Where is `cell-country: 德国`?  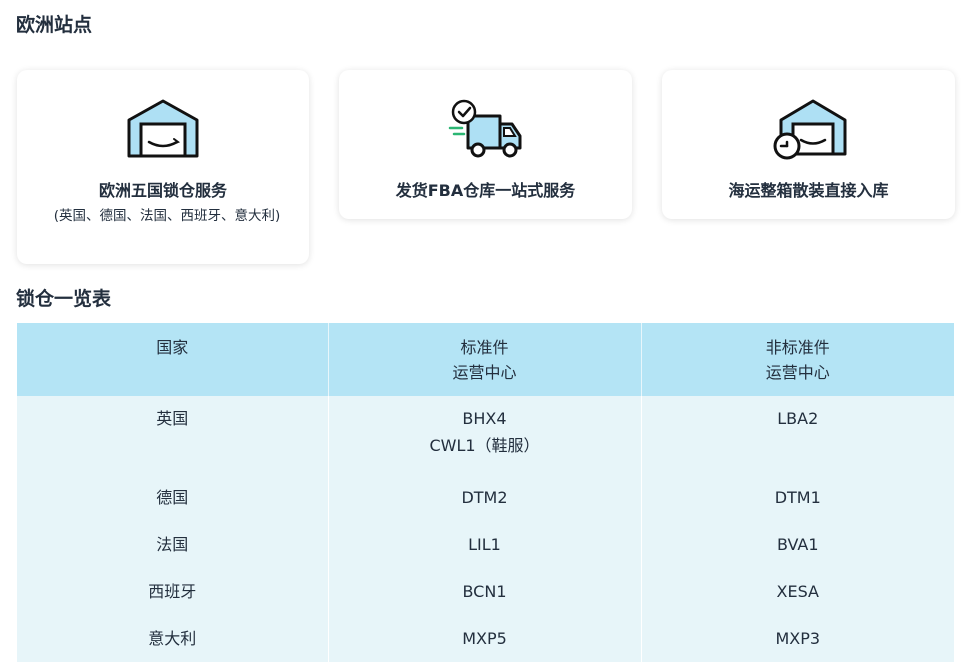 cell-country: 德国 is located at coordinates (172, 497).